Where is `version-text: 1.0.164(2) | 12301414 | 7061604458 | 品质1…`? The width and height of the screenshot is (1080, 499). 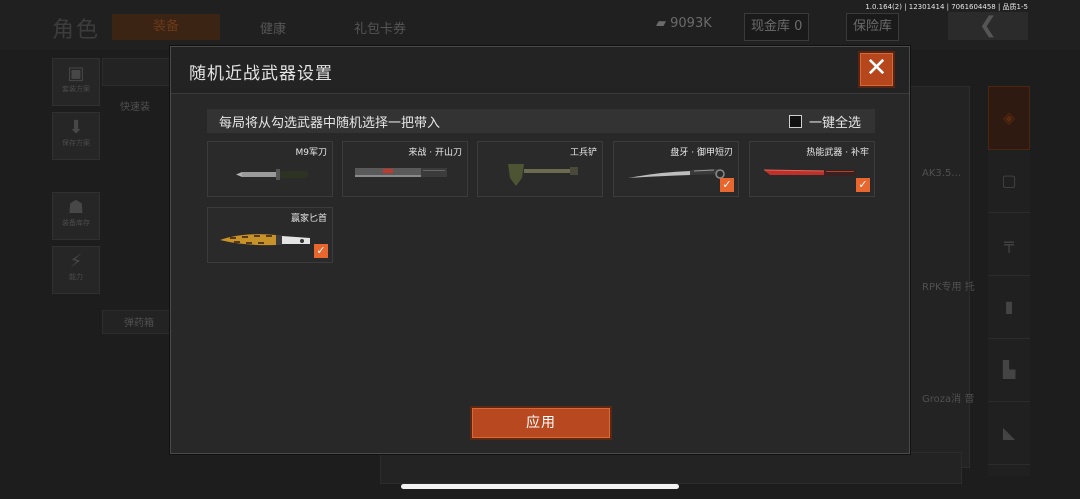 version-text: 1.0.164(2) | 12301414 | 7061604458 | 品质1… is located at coordinates (946, 7).